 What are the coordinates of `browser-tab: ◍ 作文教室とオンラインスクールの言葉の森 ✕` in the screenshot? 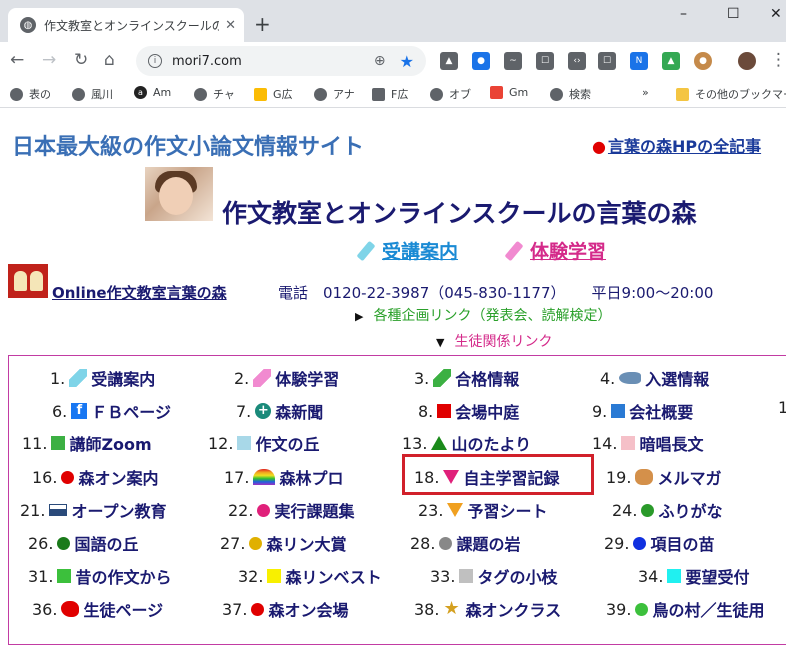 It's located at (126, 25).